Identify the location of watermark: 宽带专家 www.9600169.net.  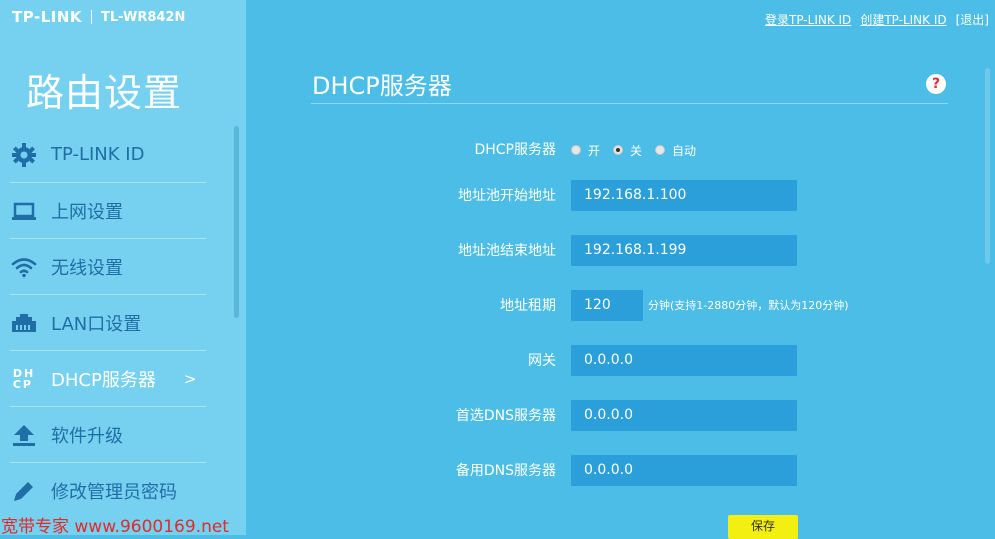
(115, 527).